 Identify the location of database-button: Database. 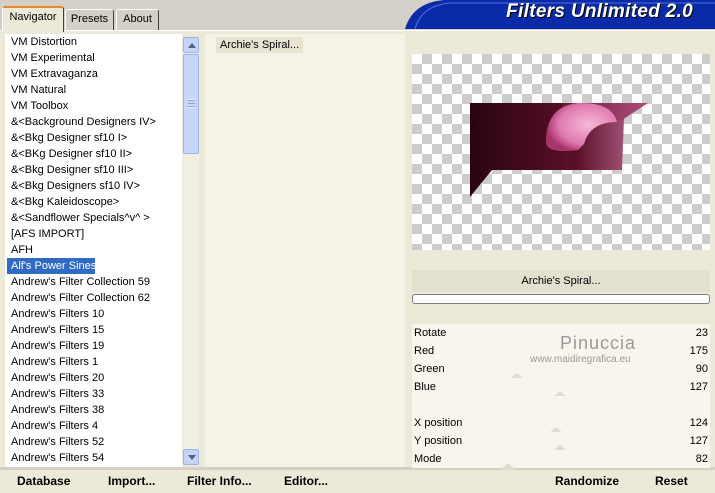
(43, 481).